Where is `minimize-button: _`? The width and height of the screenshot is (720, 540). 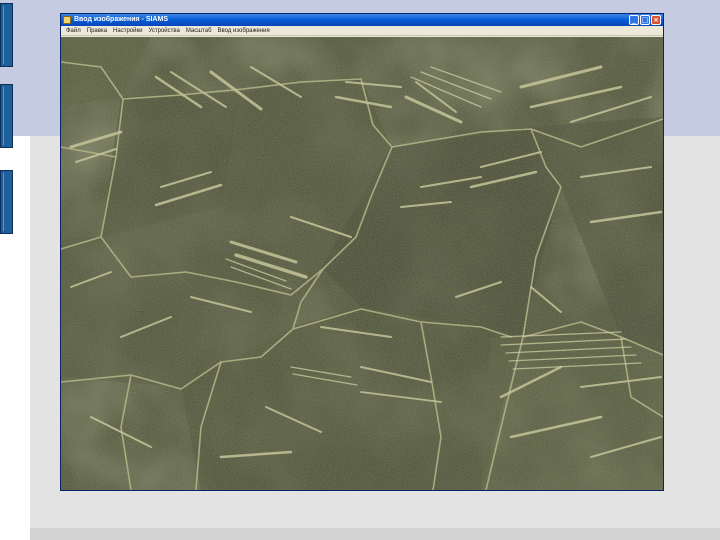 minimize-button: _ is located at coordinates (634, 20).